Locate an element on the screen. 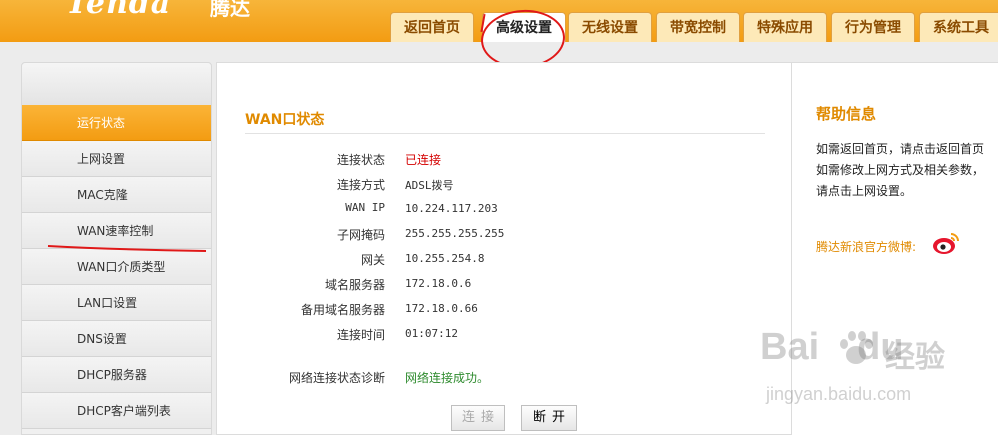 Image resolution: width=998 pixels, height=435 pixels. help-title: 帮助信息 is located at coordinates (846, 114).